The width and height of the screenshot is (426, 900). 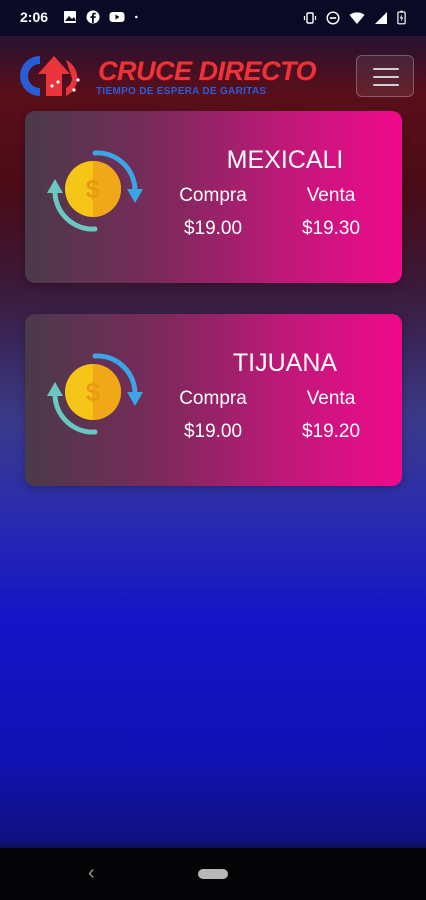 What do you see at coordinates (385, 76) in the screenshot?
I see `menu-toggle-button` at bounding box center [385, 76].